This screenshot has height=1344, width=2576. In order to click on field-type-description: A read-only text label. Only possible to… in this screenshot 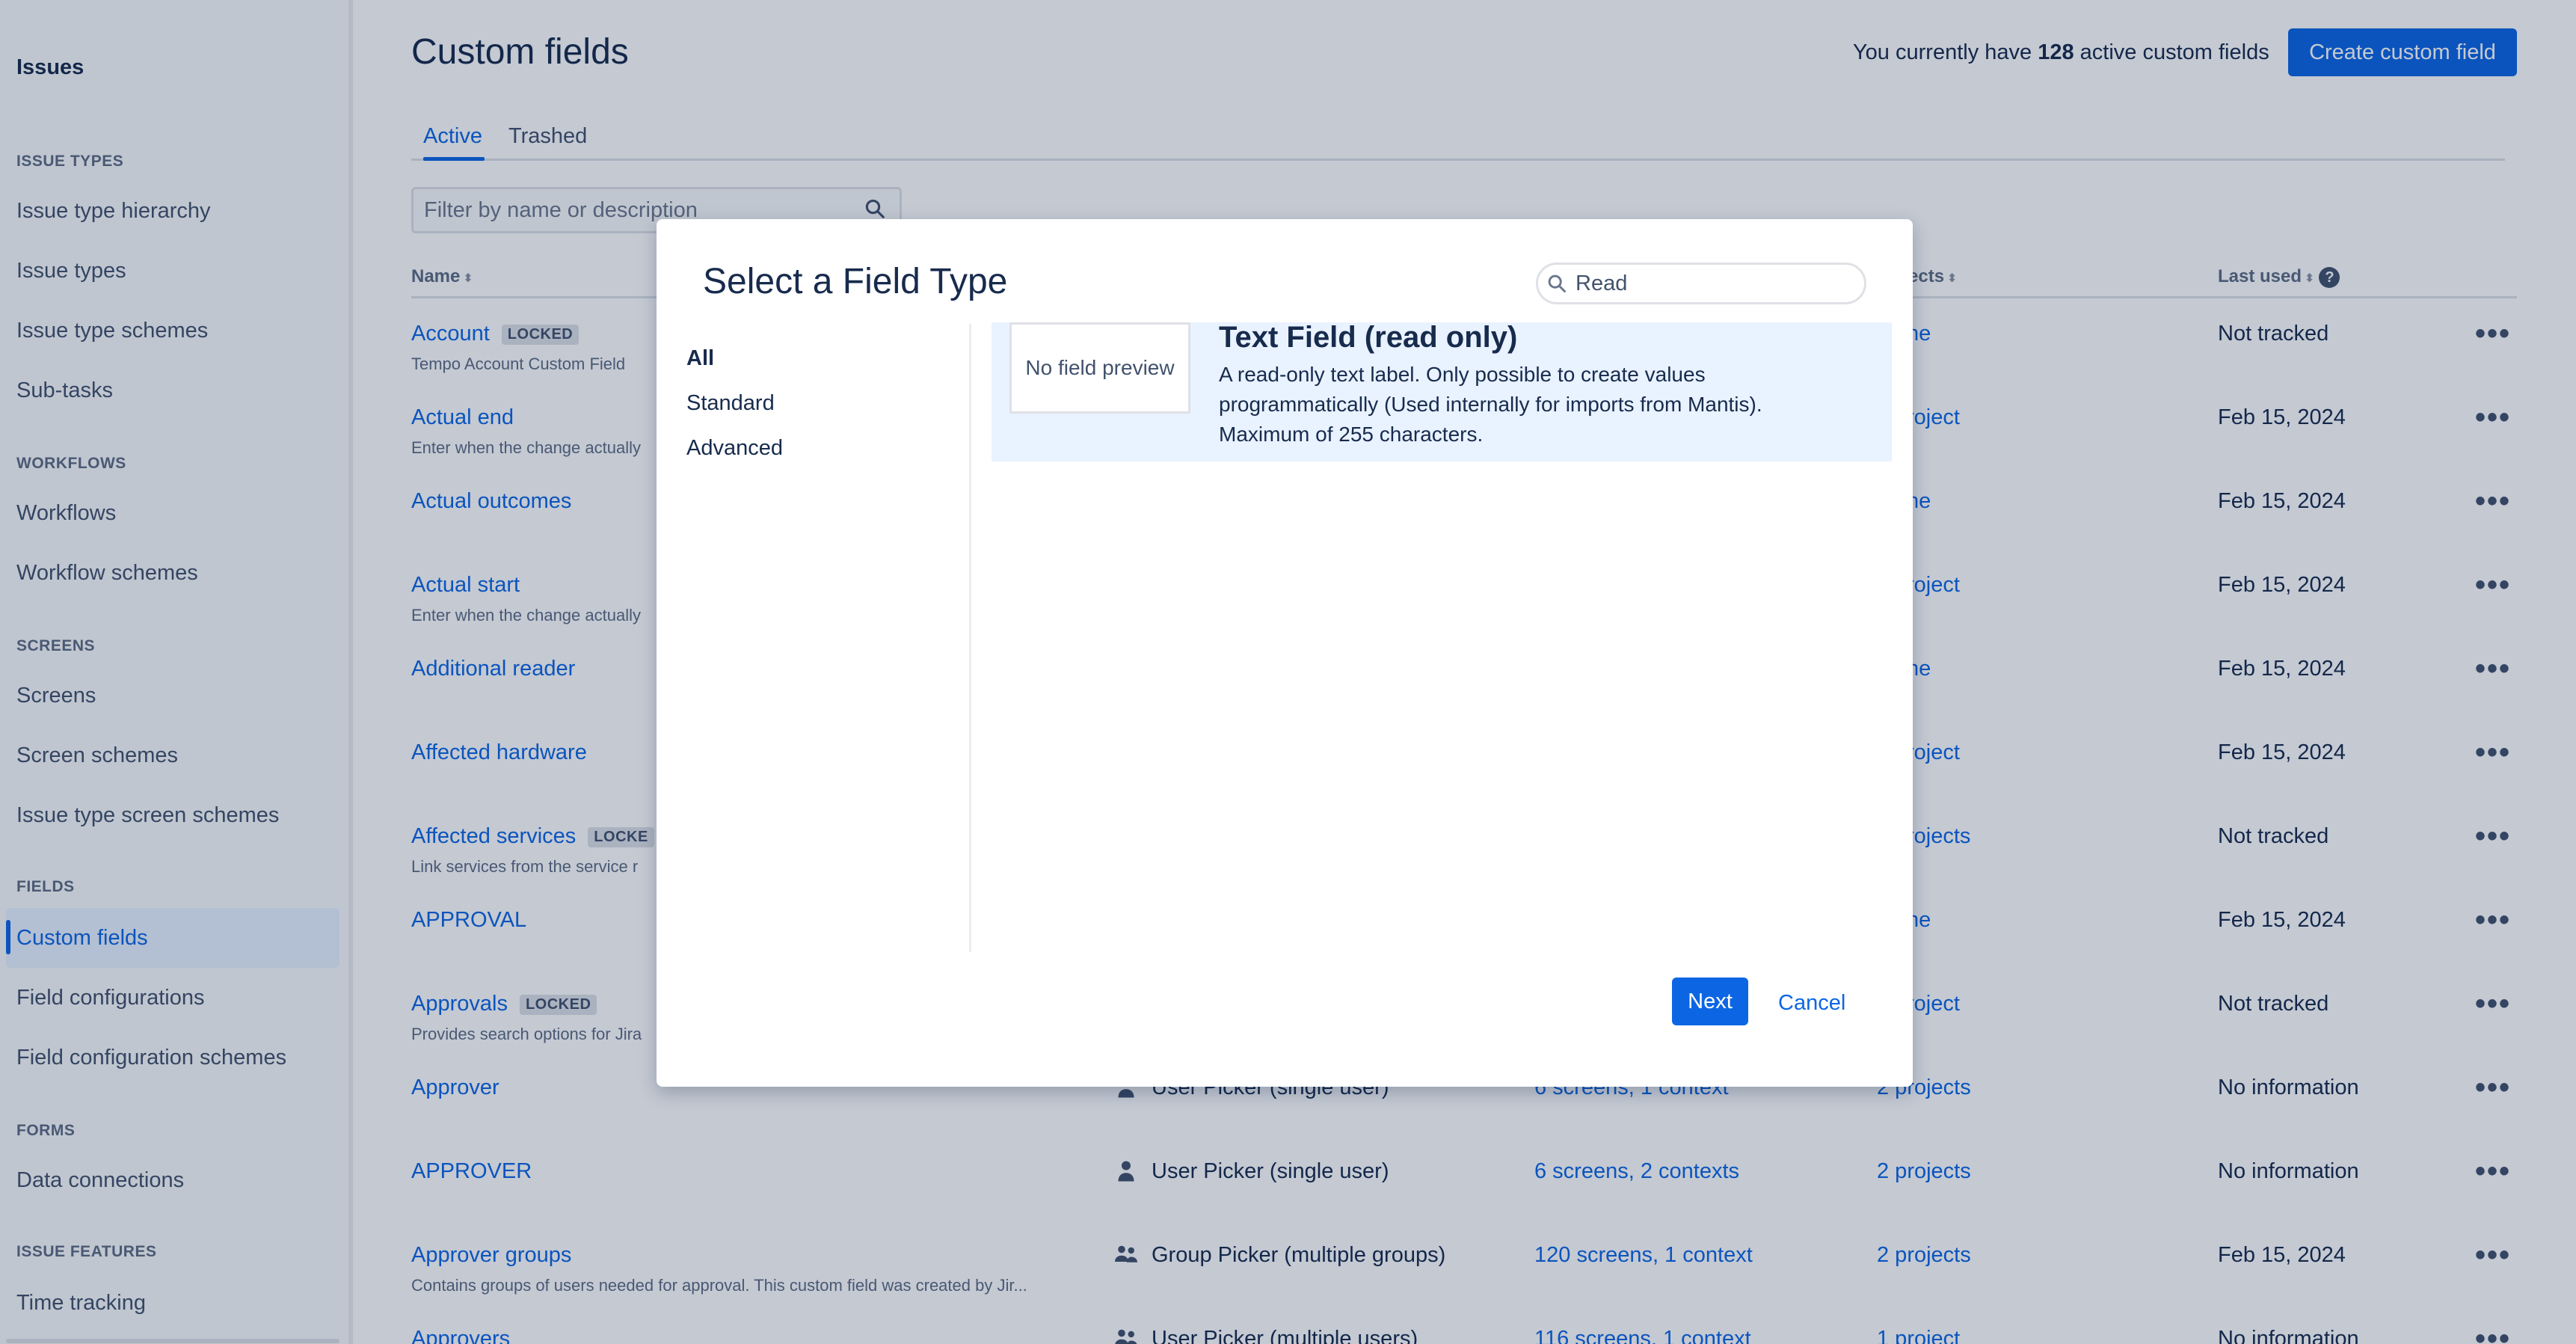, I will do `click(1490, 404)`.